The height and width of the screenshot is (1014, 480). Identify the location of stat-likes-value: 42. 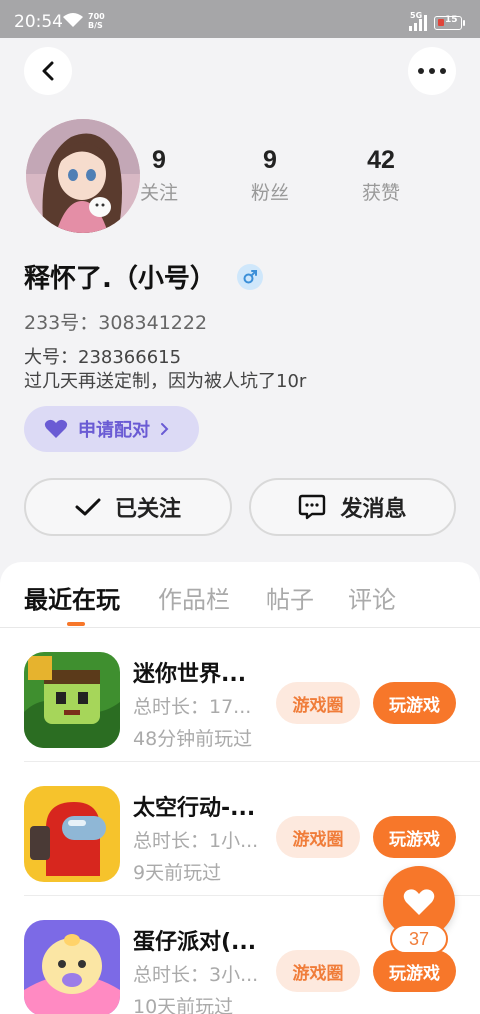
(381, 160).